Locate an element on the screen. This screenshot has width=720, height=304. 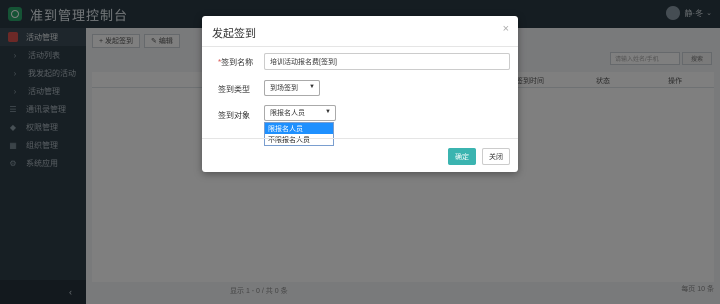
signin-target-dropdown: 限报名人员 不限报名人员 is located at coordinates (299, 134).